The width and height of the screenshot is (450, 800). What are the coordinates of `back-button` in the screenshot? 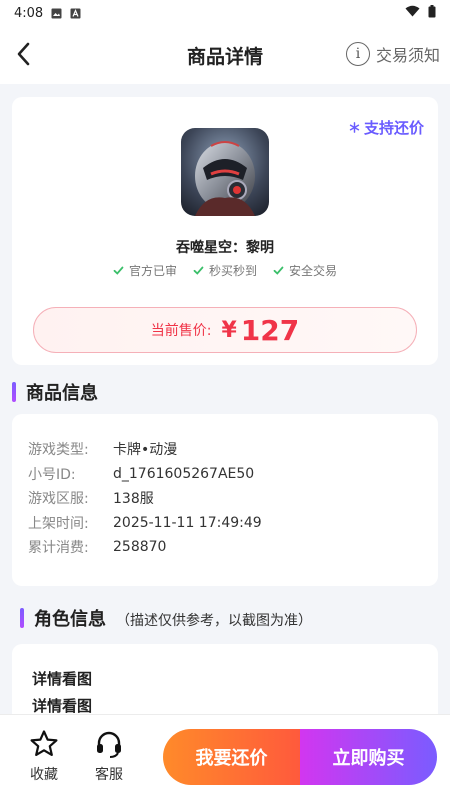 It's located at (23, 54).